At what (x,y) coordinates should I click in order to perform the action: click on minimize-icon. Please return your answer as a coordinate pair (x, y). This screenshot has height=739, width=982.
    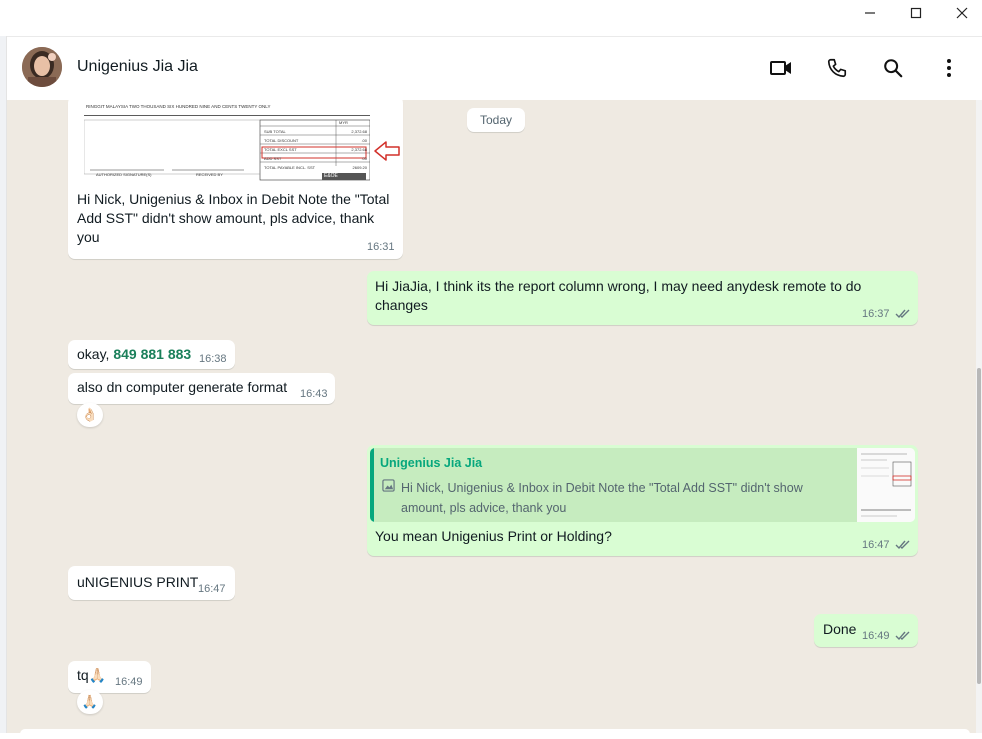
    Looking at the image, I should click on (870, 13).